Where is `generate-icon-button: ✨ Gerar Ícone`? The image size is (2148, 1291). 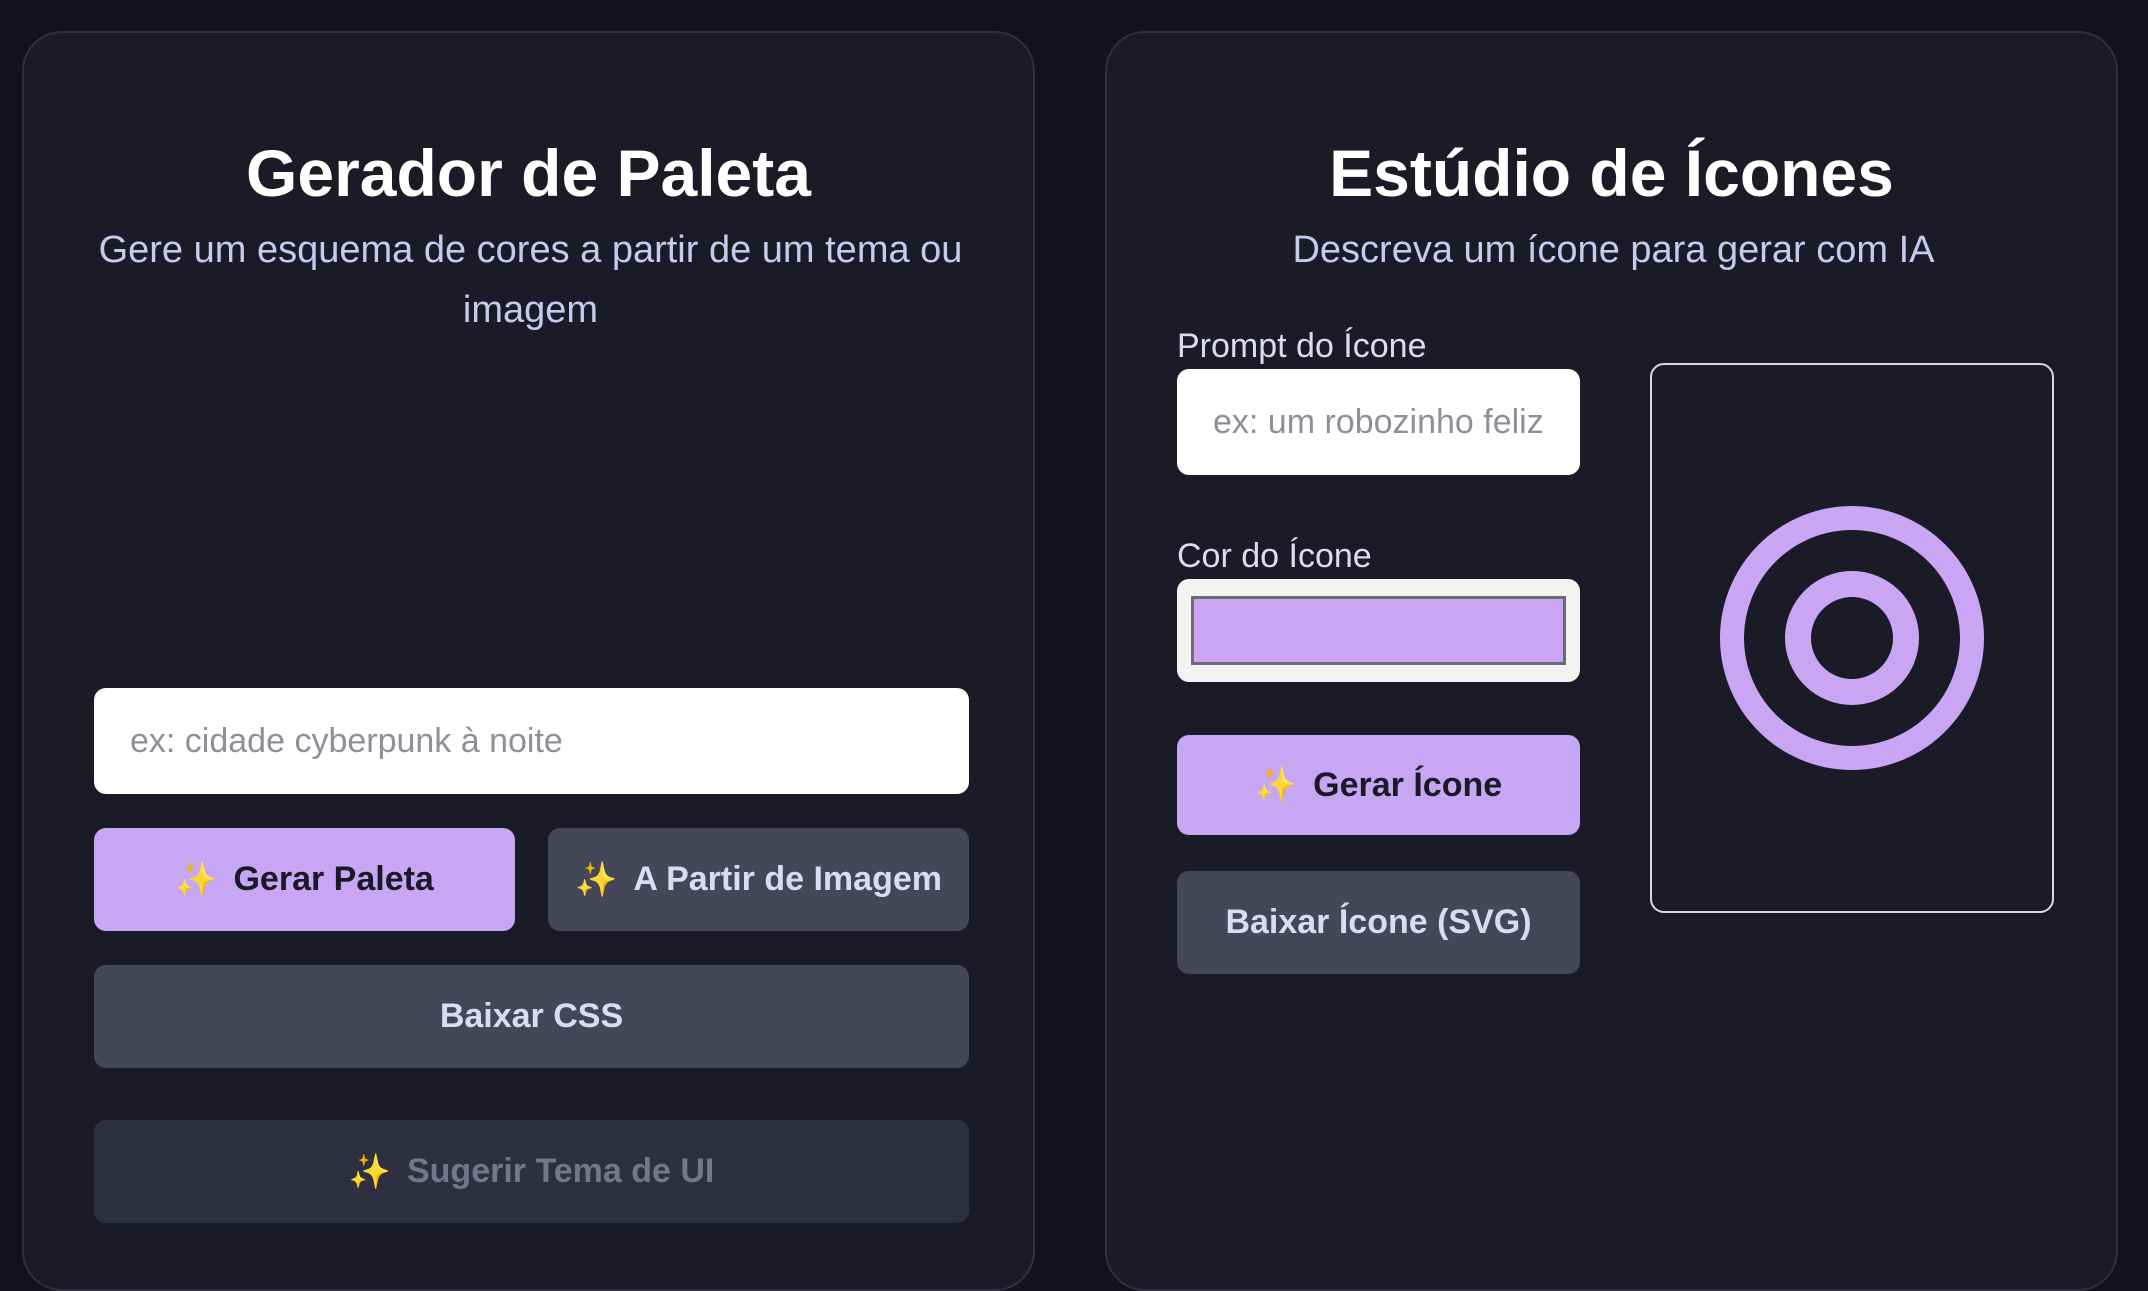
generate-icon-button: ✨ Gerar Ícone is located at coordinates (1378, 785).